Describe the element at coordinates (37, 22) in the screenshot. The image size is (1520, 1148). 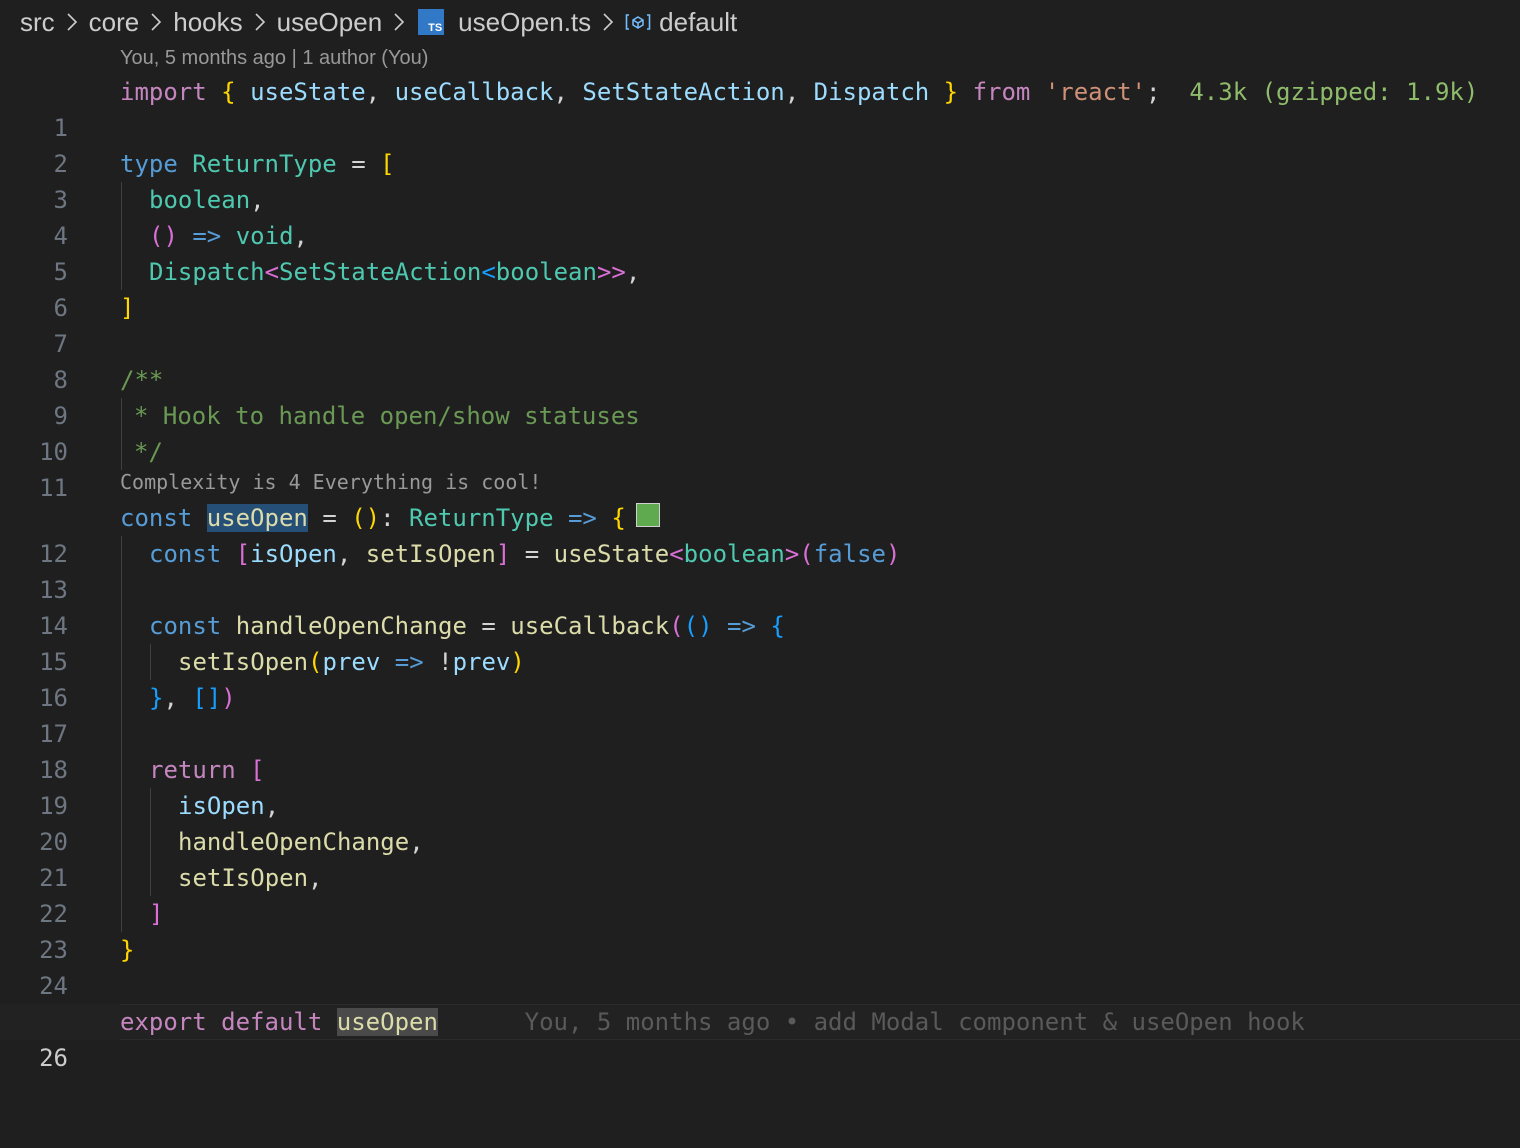
I see `breadcrumb-item-src: src` at that location.